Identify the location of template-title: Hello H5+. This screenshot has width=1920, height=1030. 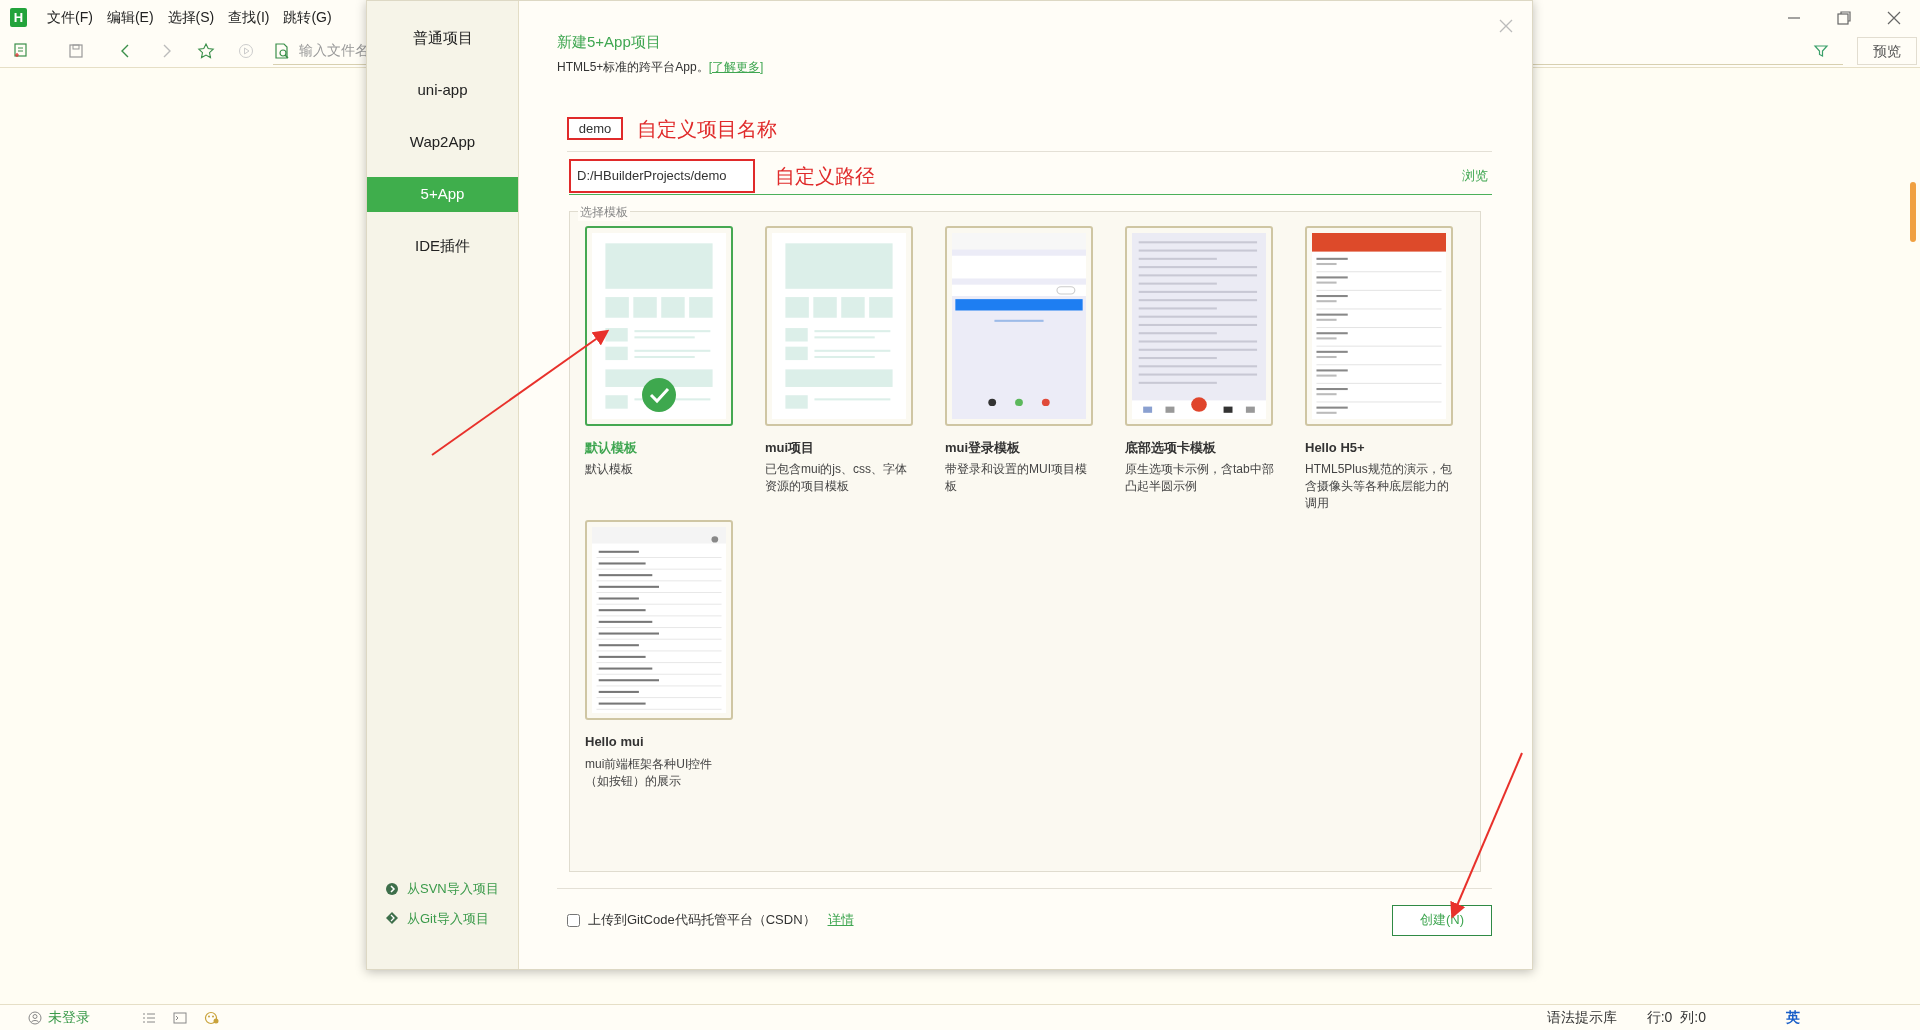
(1335, 447).